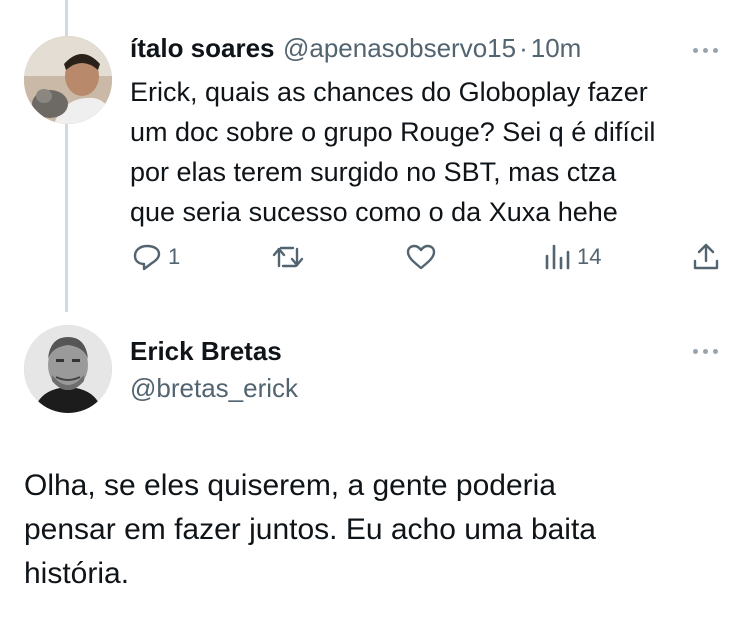 This screenshot has height=630, width=750. I want to click on tweet-time: 10m, so click(556, 48).